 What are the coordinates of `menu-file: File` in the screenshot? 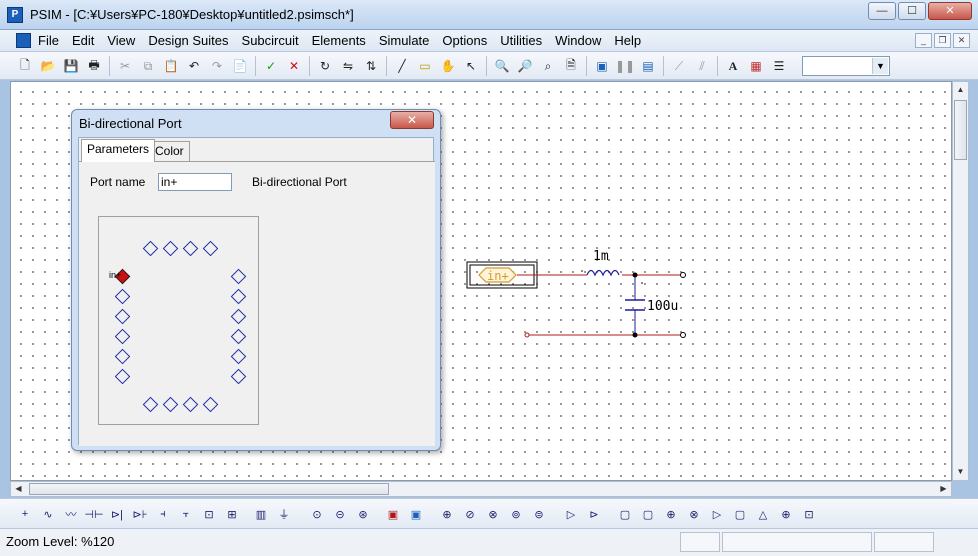 It's located at (52, 40).